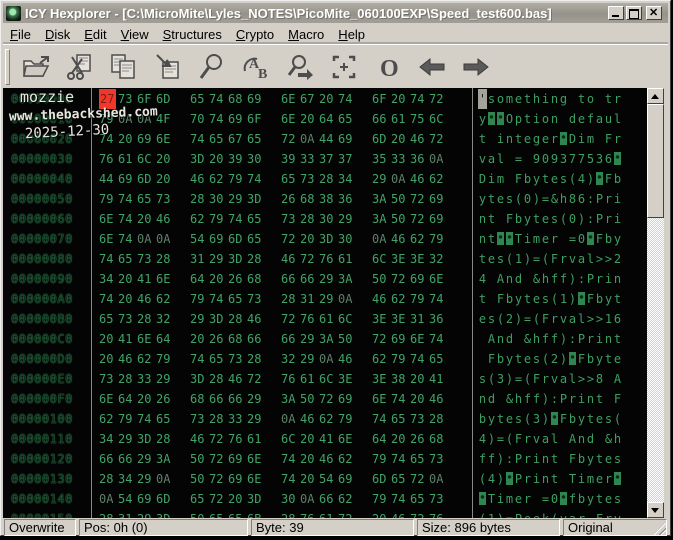  What do you see at coordinates (482, 279) in the screenshot?
I see `text-char: 4` at bounding box center [482, 279].